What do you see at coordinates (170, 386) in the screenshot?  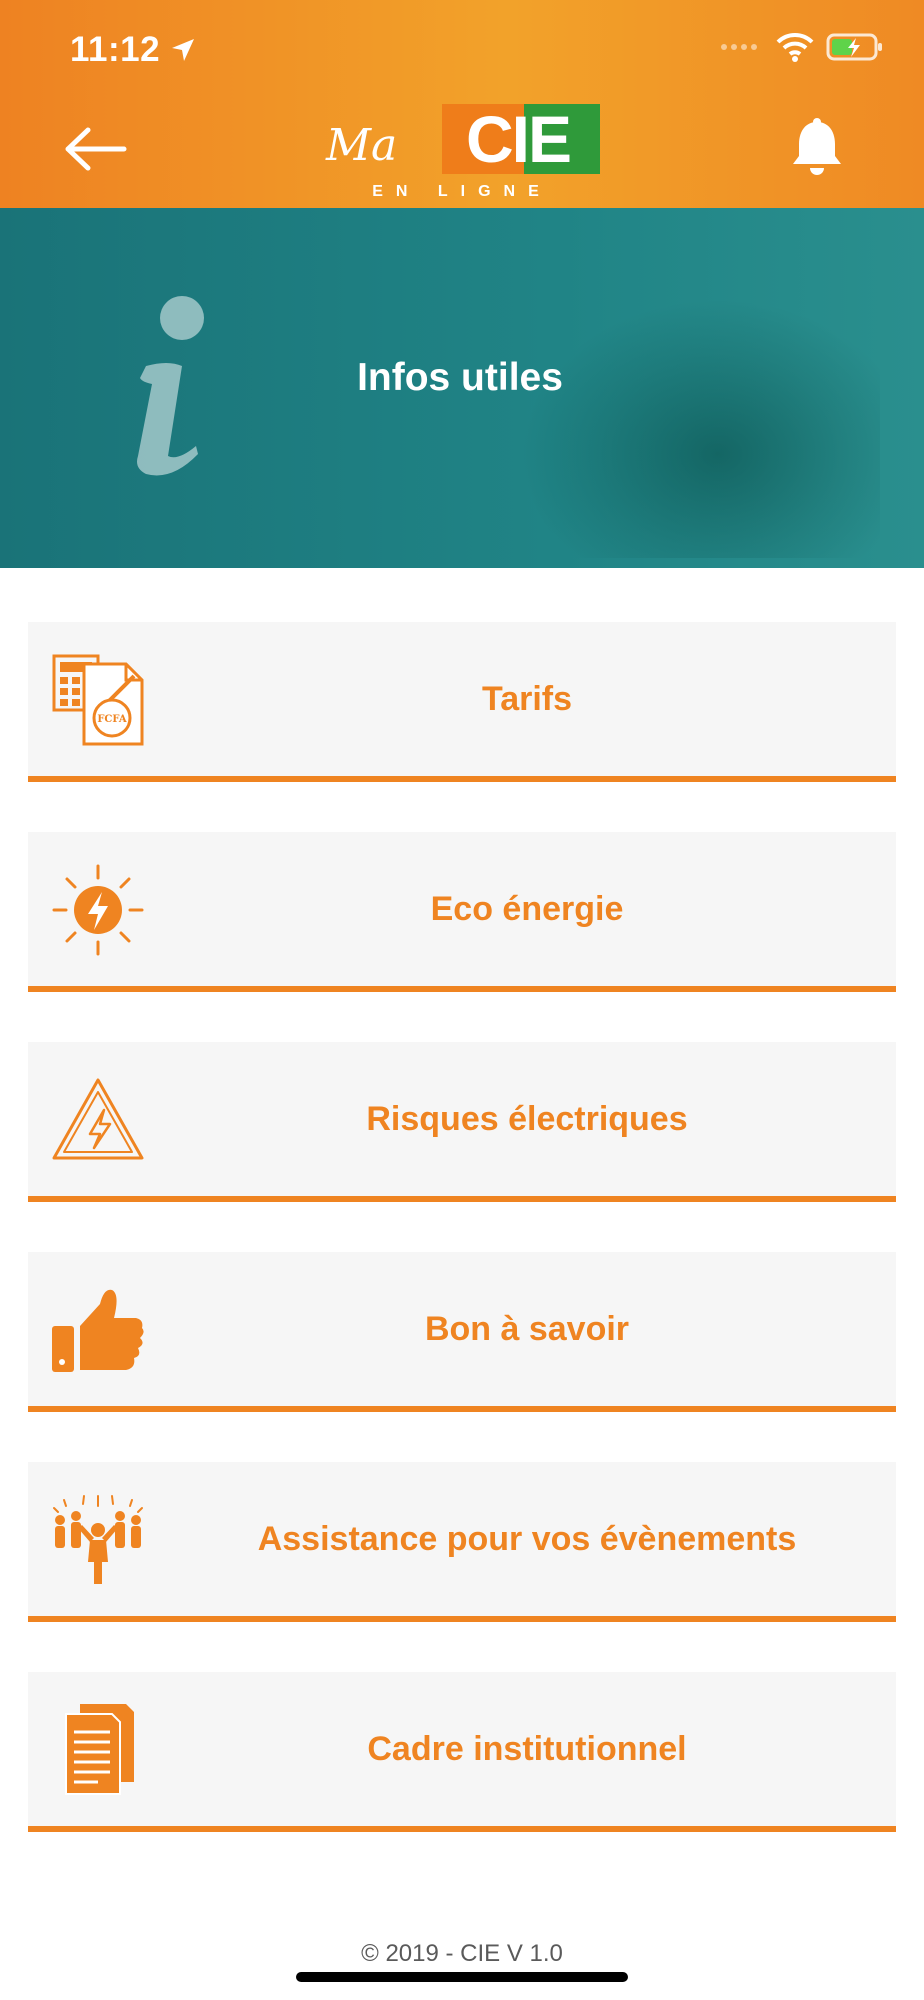 I see `info-icon` at bounding box center [170, 386].